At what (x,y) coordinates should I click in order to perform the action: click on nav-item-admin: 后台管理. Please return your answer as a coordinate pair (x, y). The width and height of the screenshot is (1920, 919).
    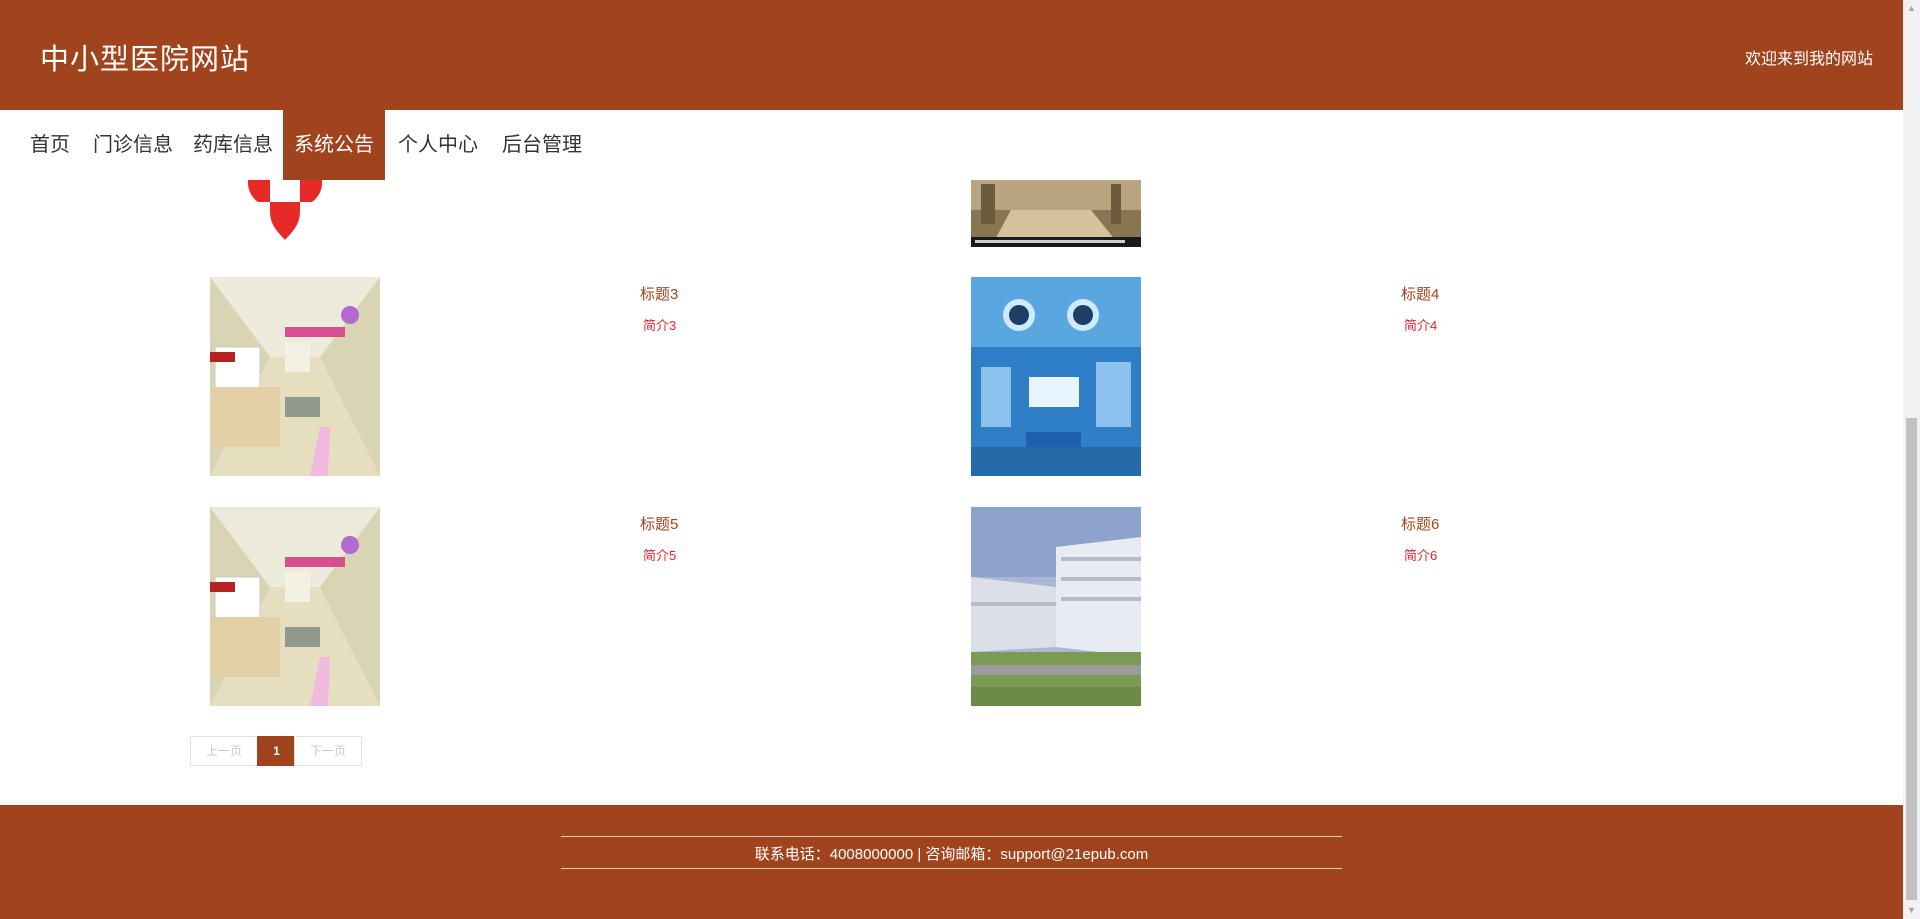
    Looking at the image, I should click on (542, 145).